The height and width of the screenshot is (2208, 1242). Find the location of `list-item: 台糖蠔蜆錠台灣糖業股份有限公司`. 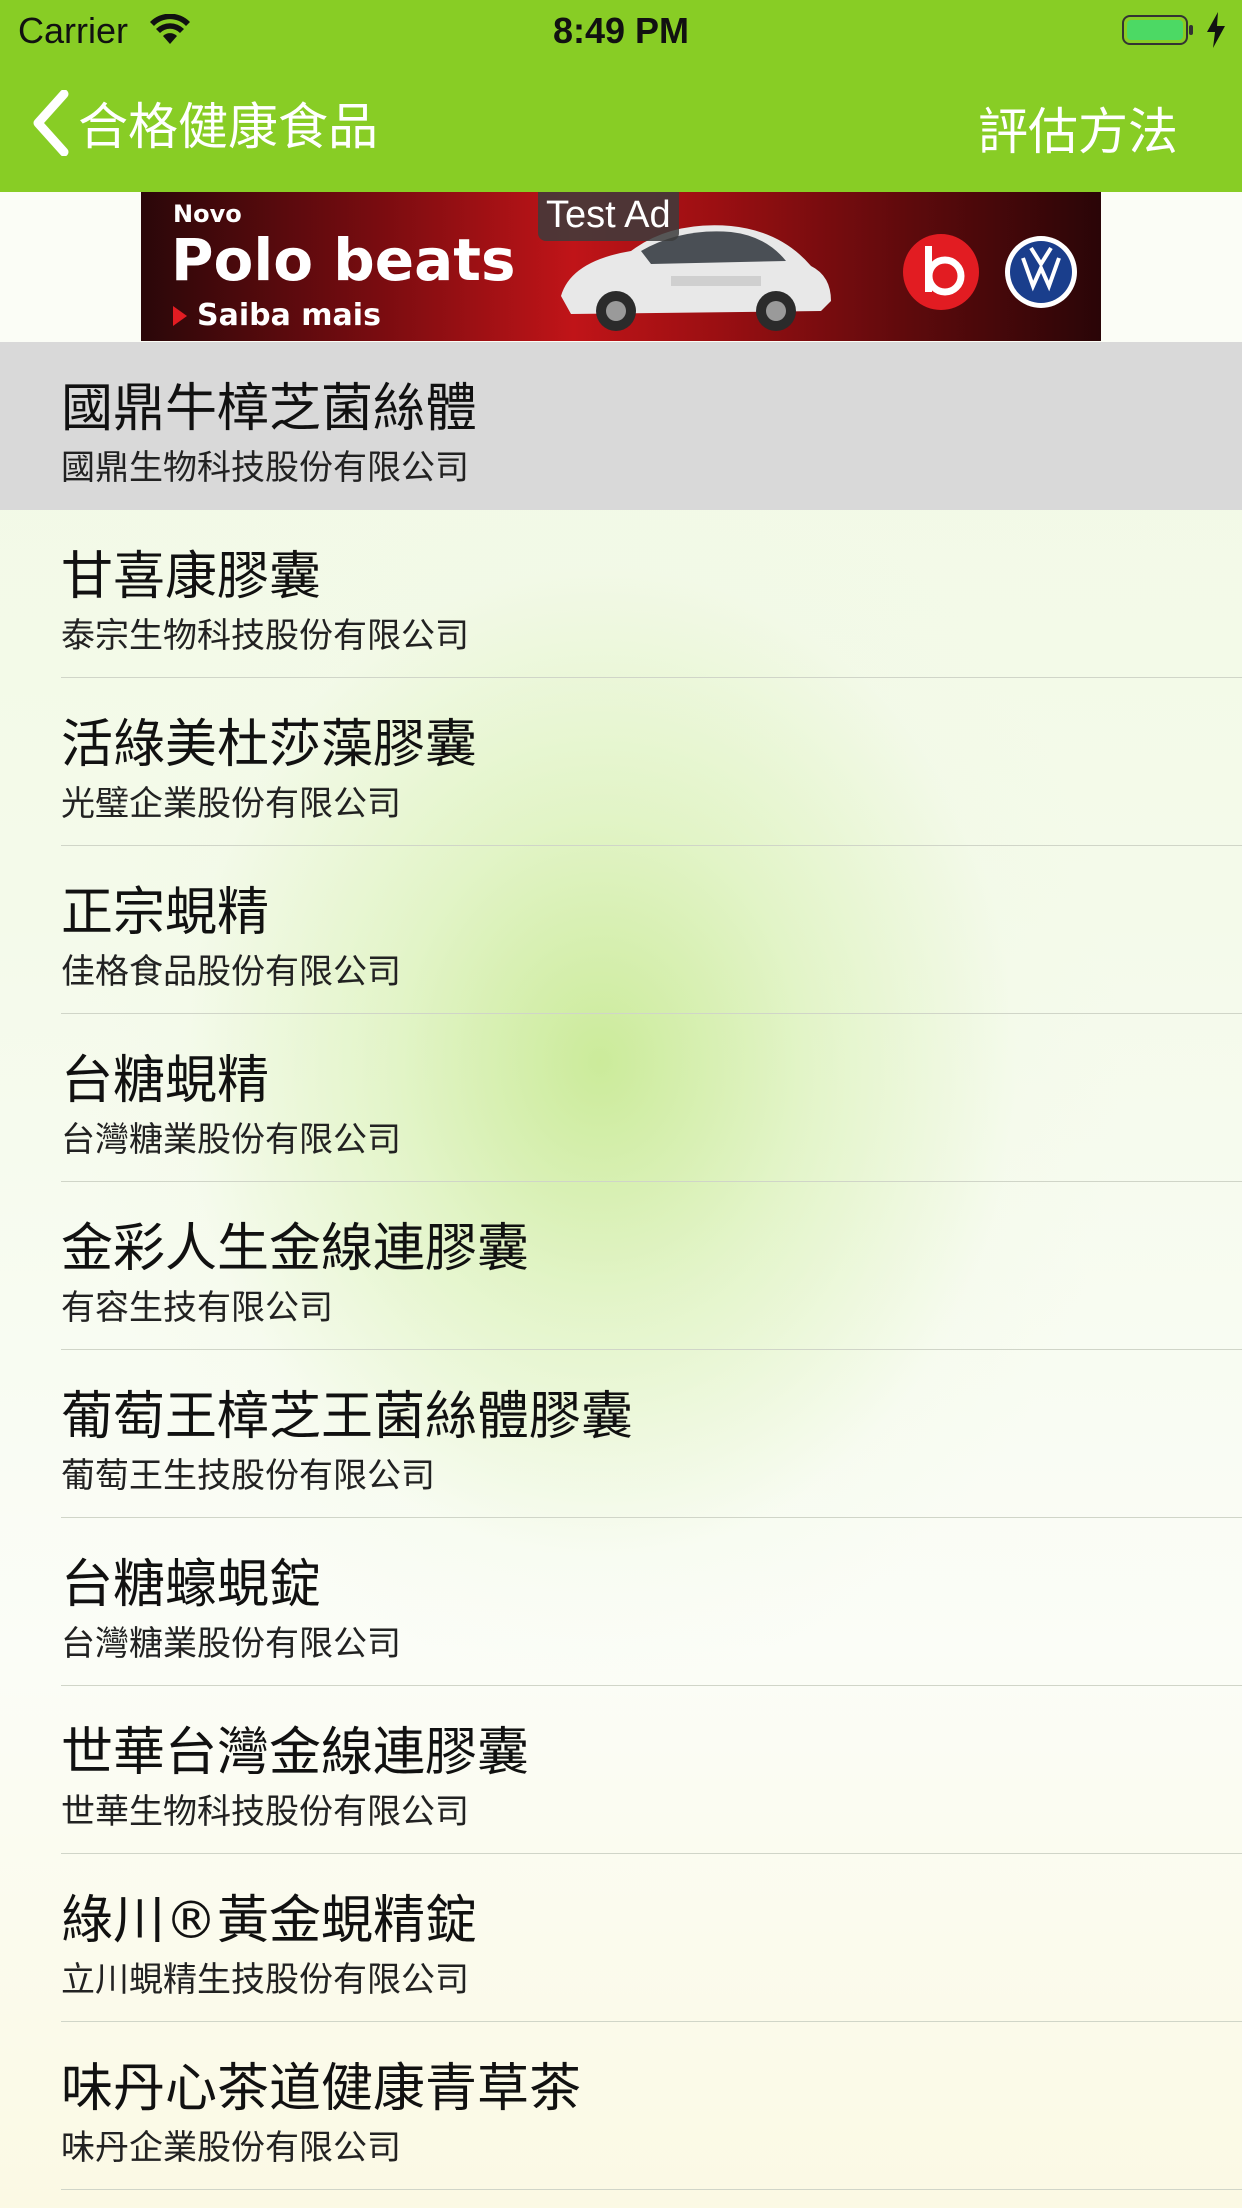

list-item: 台糖蠔蜆錠台灣糖業股份有限公司 is located at coordinates (621, 1602).